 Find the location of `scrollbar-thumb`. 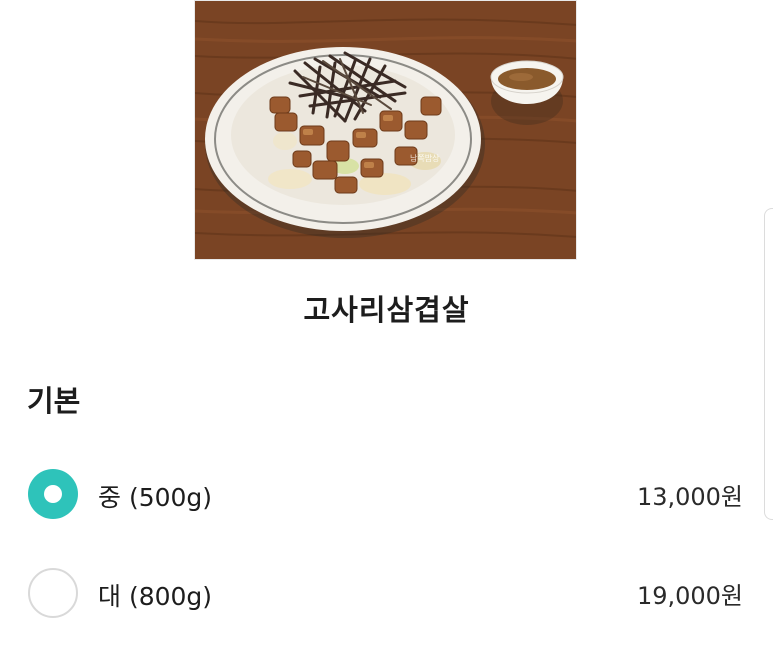

scrollbar-thumb is located at coordinates (768, 364).